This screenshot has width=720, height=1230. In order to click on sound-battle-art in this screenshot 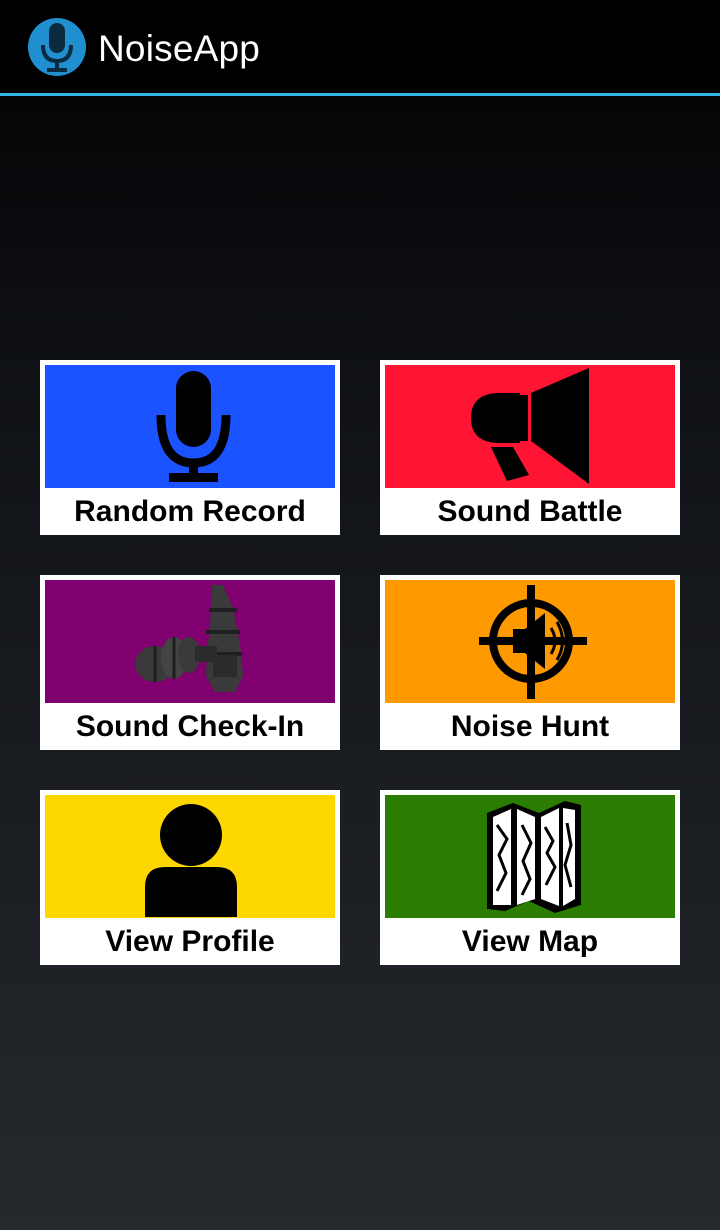, I will do `click(530, 426)`.